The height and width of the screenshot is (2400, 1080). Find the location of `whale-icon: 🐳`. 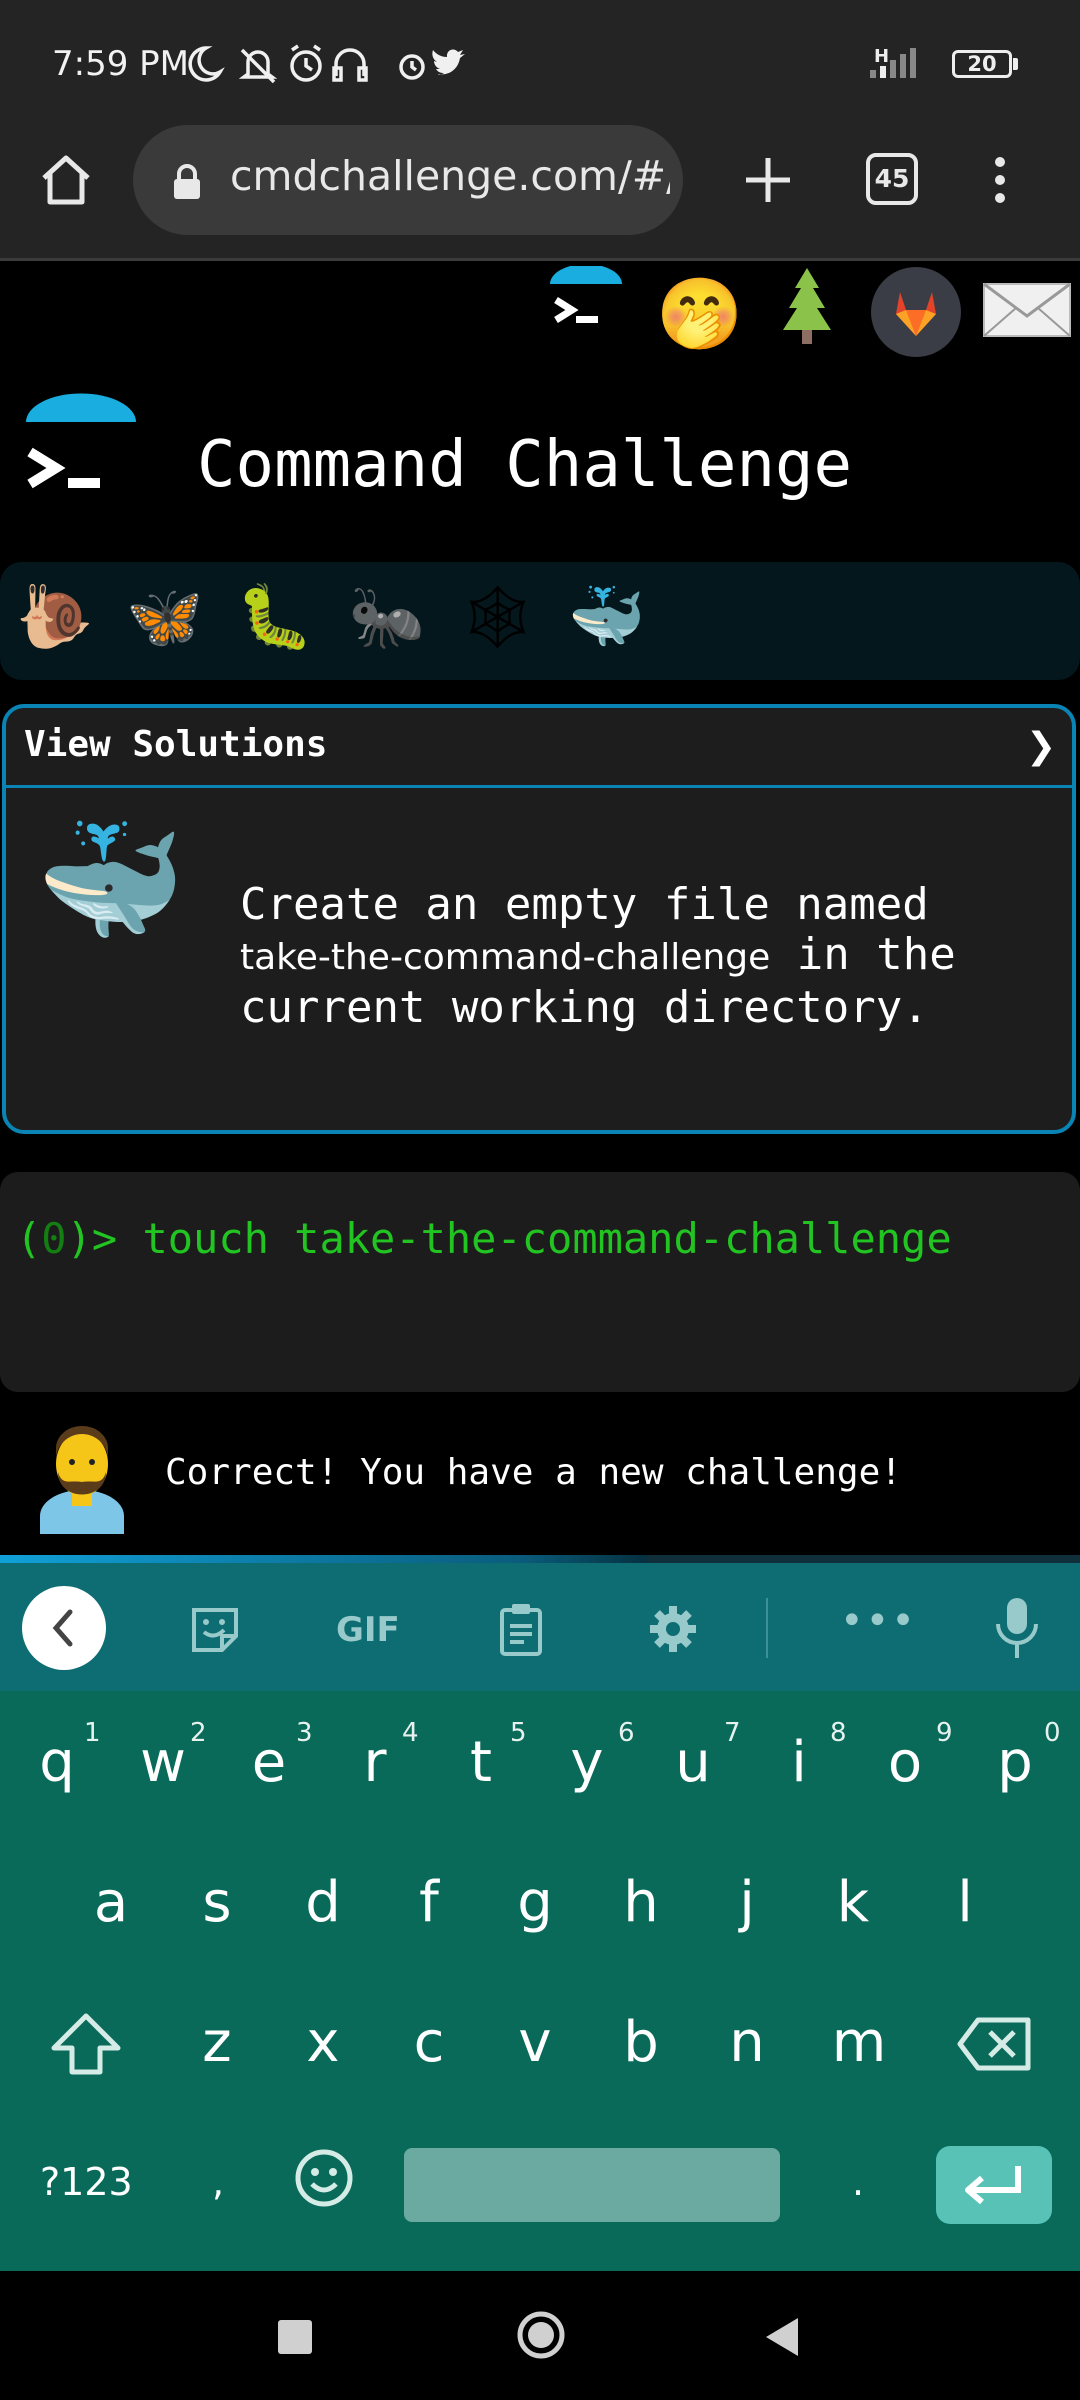

whale-icon: 🐳 is located at coordinates (111, 881).